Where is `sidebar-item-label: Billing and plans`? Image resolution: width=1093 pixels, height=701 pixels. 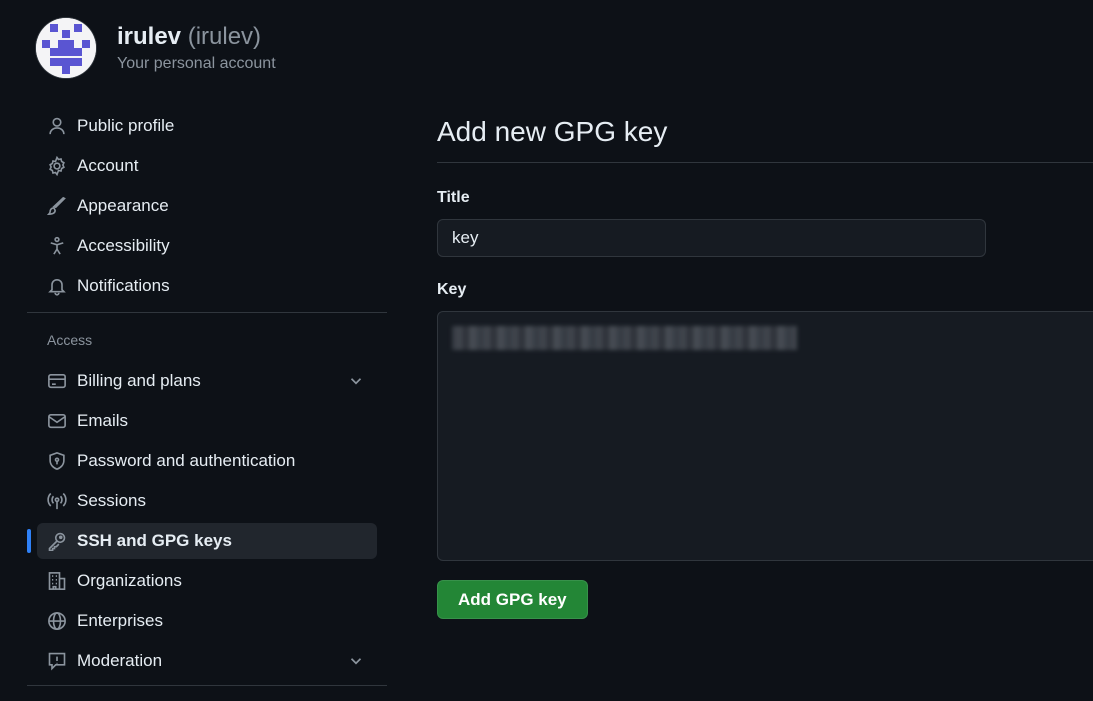 sidebar-item-label: Billing and plans is located at coordinates (139, 380).